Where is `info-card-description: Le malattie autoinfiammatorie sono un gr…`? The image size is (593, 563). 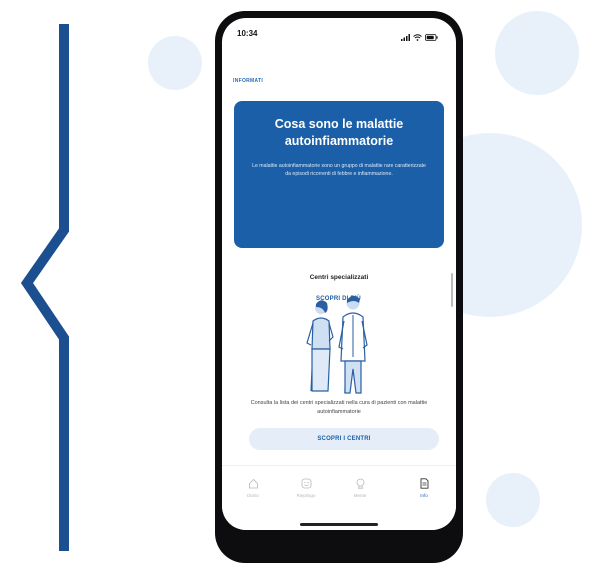 info-card-description: Le malattie autoinfiammatorie sono un gr… is located at coordinates (339, 170).